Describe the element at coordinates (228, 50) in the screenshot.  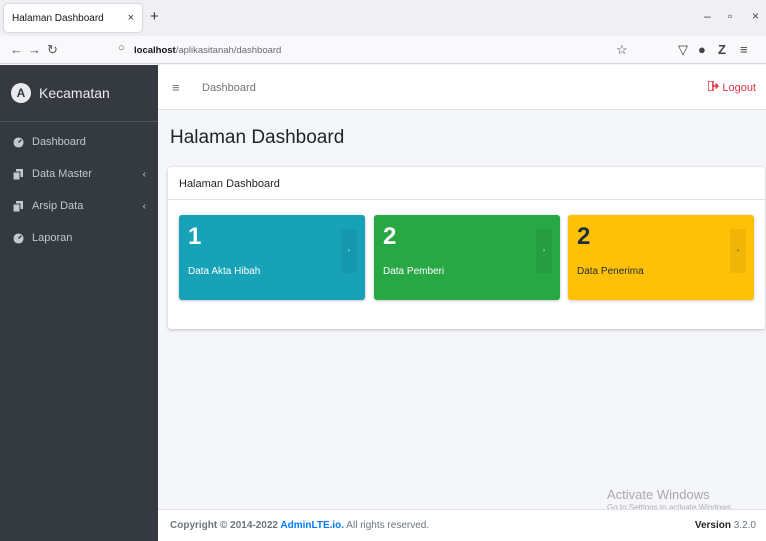
I see `url-path: /aplikasitanah/dashboard` at that location.